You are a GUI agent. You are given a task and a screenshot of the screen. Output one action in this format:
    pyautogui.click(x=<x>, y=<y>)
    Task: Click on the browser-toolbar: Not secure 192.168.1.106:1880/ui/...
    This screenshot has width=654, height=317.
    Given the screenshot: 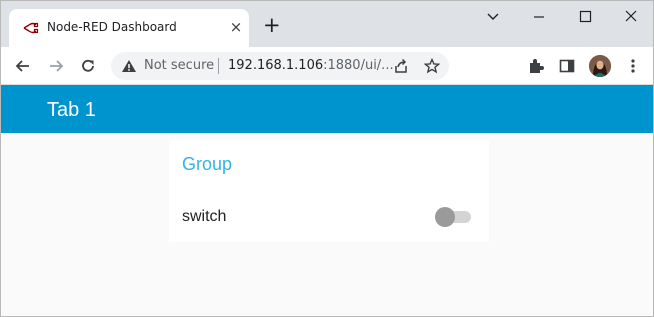 What is the action you would take?
    pyautogui.click(x=327, y=66)
    